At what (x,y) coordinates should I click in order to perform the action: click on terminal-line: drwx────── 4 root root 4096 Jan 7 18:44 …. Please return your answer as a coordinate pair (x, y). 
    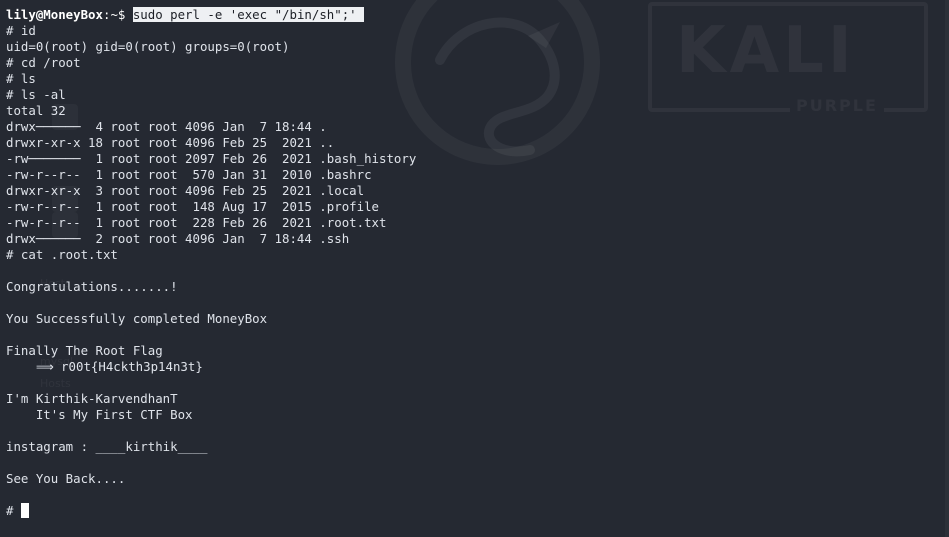
    Looking at the image, I should click on (166, 126).